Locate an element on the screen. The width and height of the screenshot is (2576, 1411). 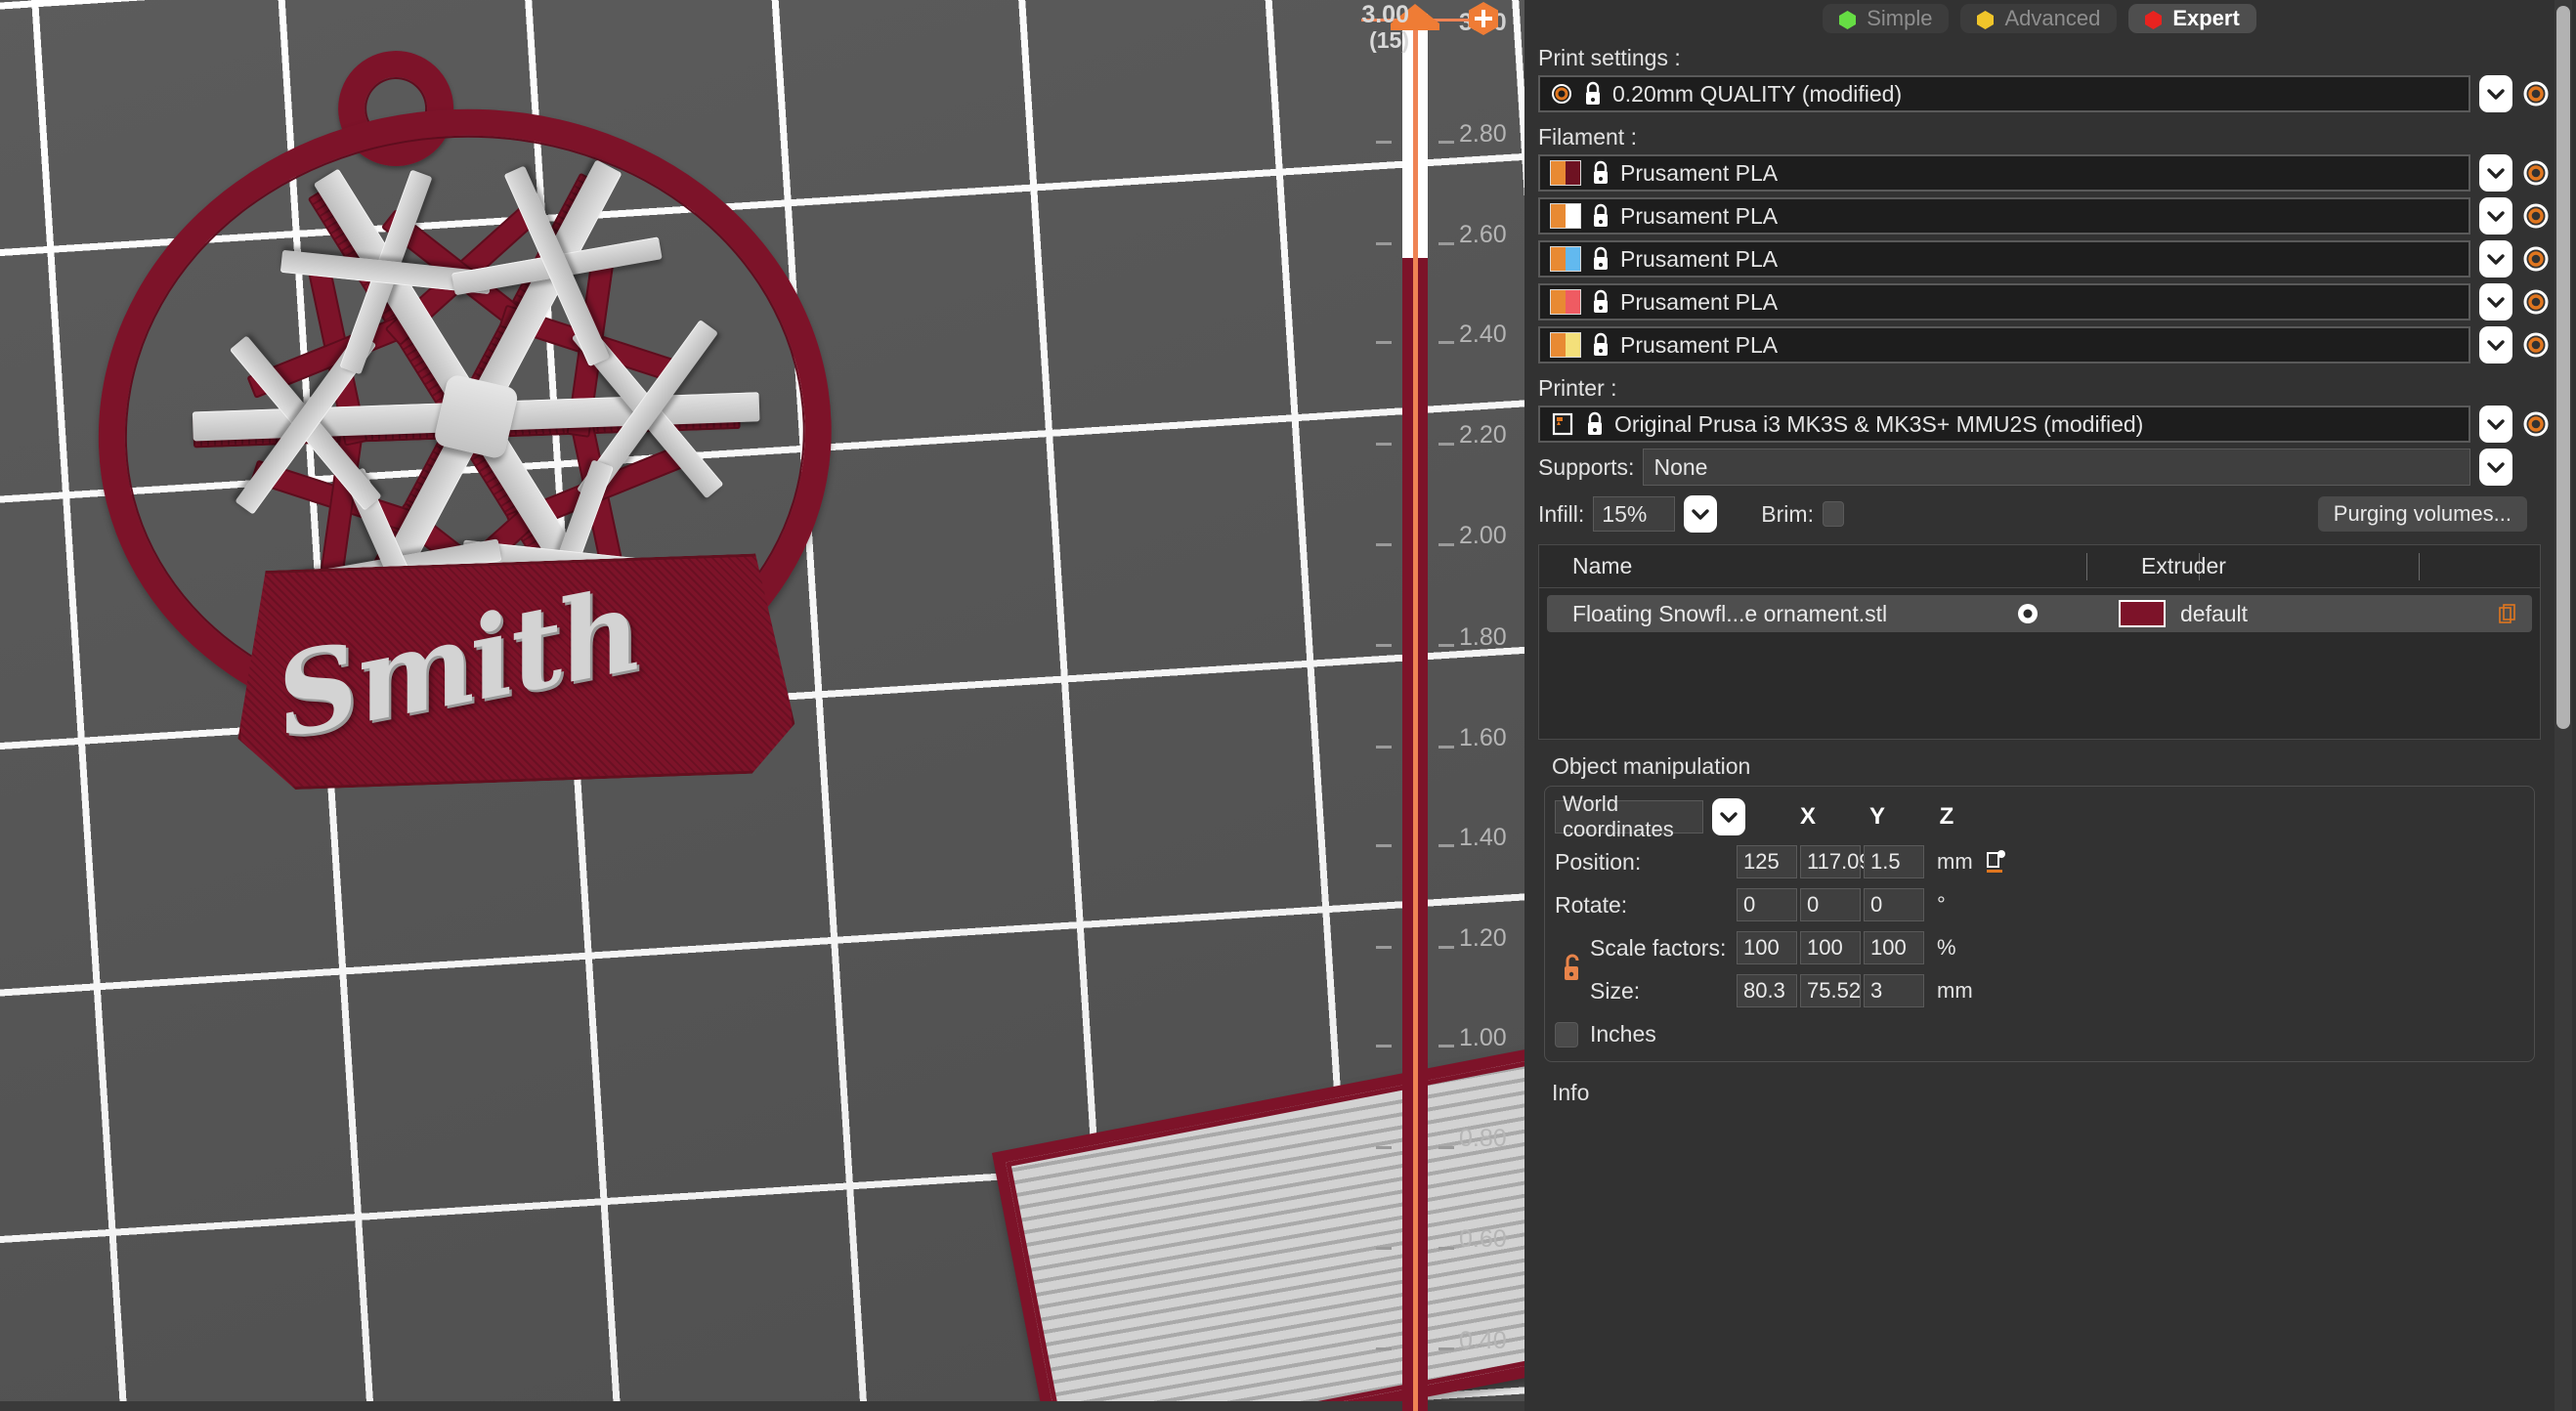
table-row: Floating Snowfl...e ornament.stl default is located at coordinates (2039, 613).